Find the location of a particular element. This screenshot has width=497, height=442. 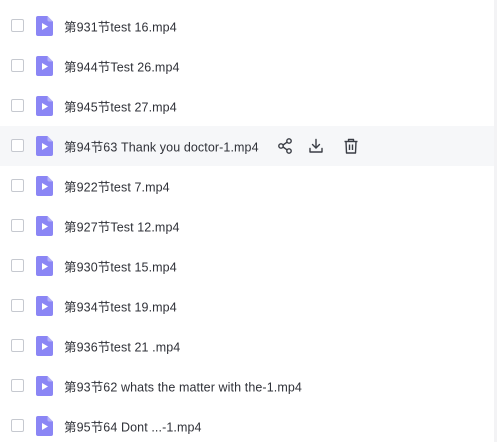

file-row: 第95节64 Dont ...-1.mp4 is located at coordinates (248, 424).